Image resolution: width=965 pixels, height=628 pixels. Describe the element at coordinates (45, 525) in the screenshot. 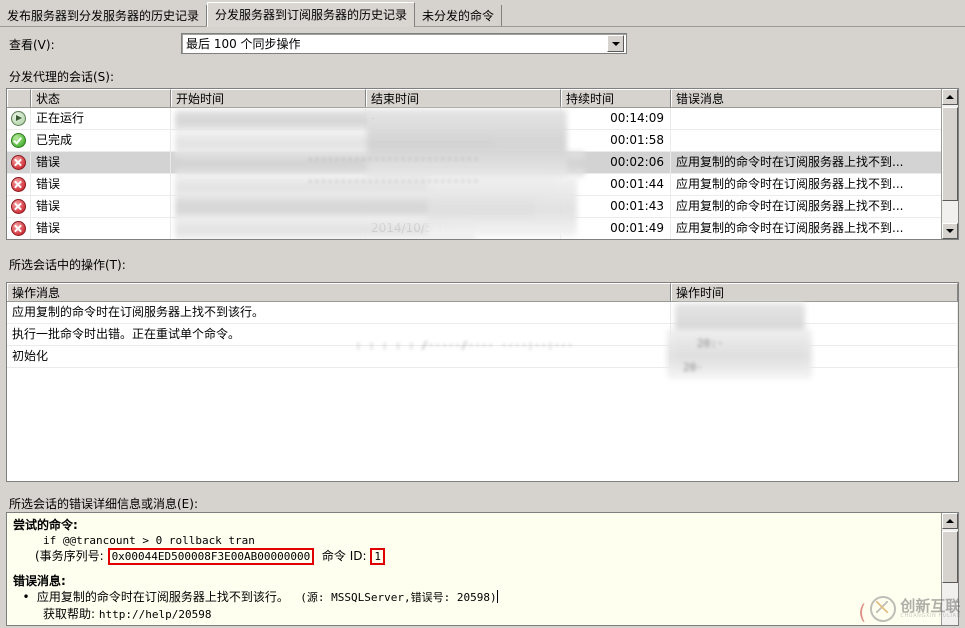

I see `attempted-command-heading: 尝试的命令:` at that location.